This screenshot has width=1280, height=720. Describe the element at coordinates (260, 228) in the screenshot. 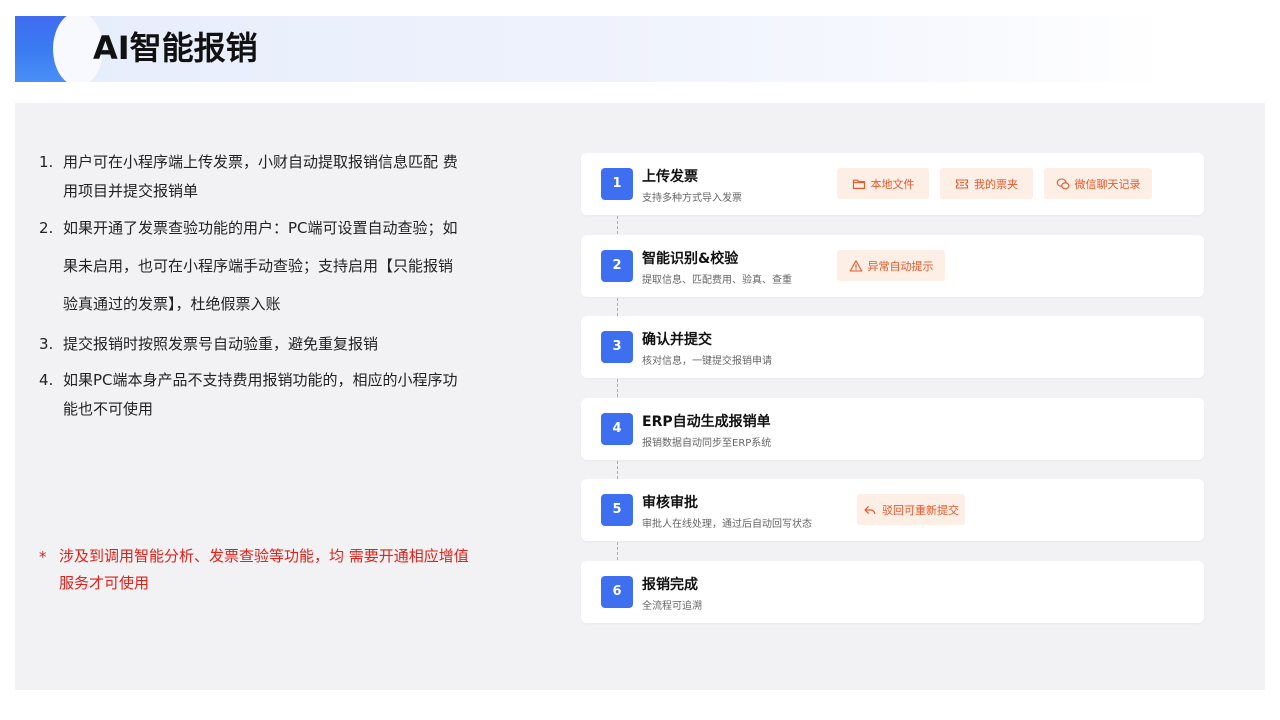

I see `list-item-line: 如果开通了发票查验功能的用户：PC端可设置自动查验；如` at that location.